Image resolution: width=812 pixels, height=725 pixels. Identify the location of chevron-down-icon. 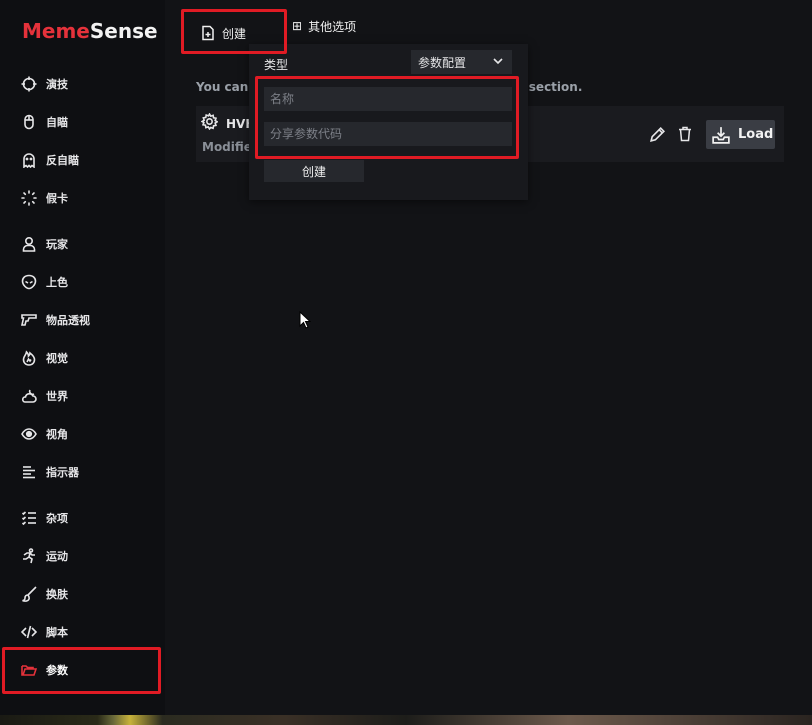
(498, 61).